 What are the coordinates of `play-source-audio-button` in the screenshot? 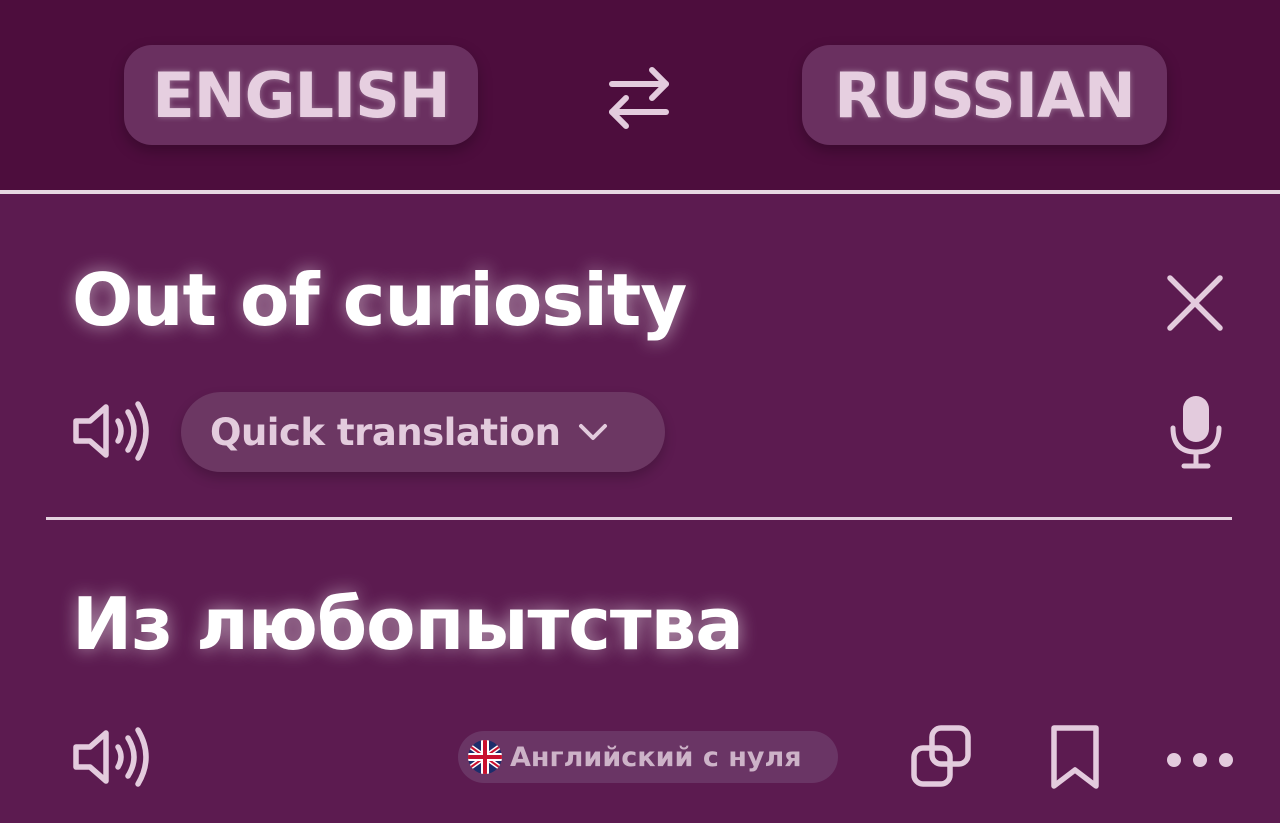 It's located at (112, 431).